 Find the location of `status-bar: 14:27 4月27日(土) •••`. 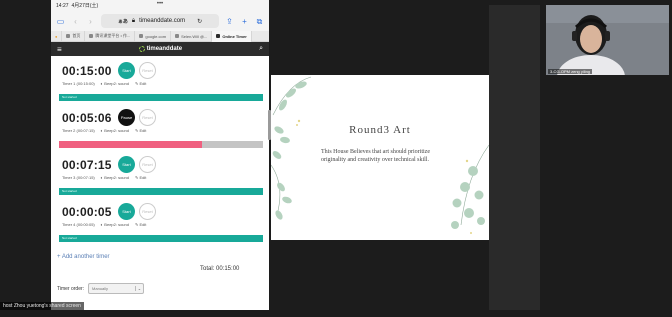

status-bar: 14:27 4月27日(土) ••• is located at coordinates (160, 5).